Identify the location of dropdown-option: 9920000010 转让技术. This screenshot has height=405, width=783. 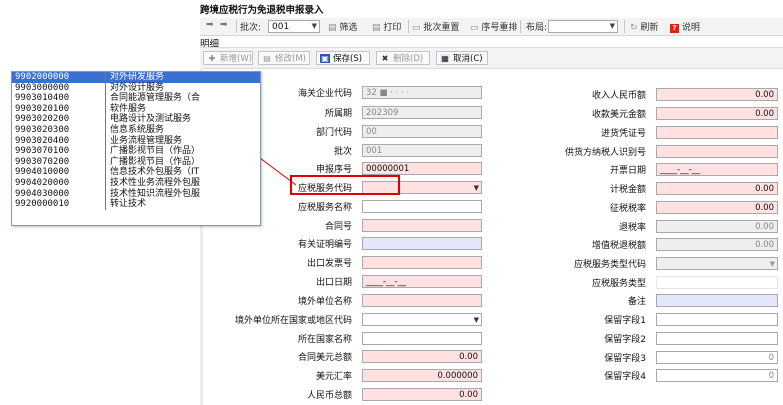
(136, 205).